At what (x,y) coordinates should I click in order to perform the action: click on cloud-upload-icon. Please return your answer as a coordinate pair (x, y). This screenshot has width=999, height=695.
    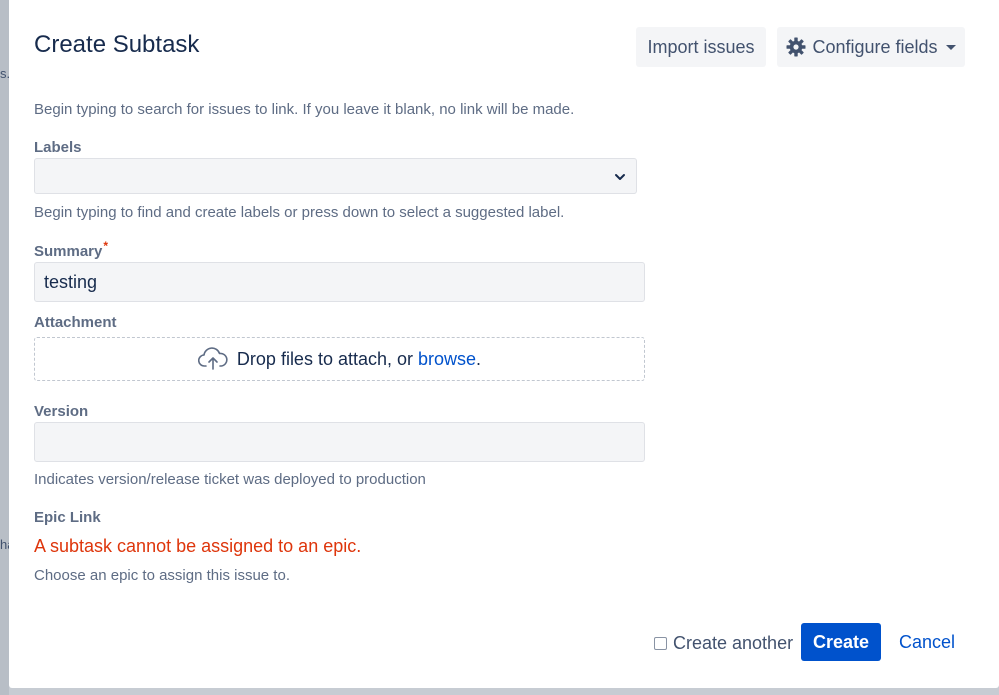
    Looking at the image, I should click on (212, 359).